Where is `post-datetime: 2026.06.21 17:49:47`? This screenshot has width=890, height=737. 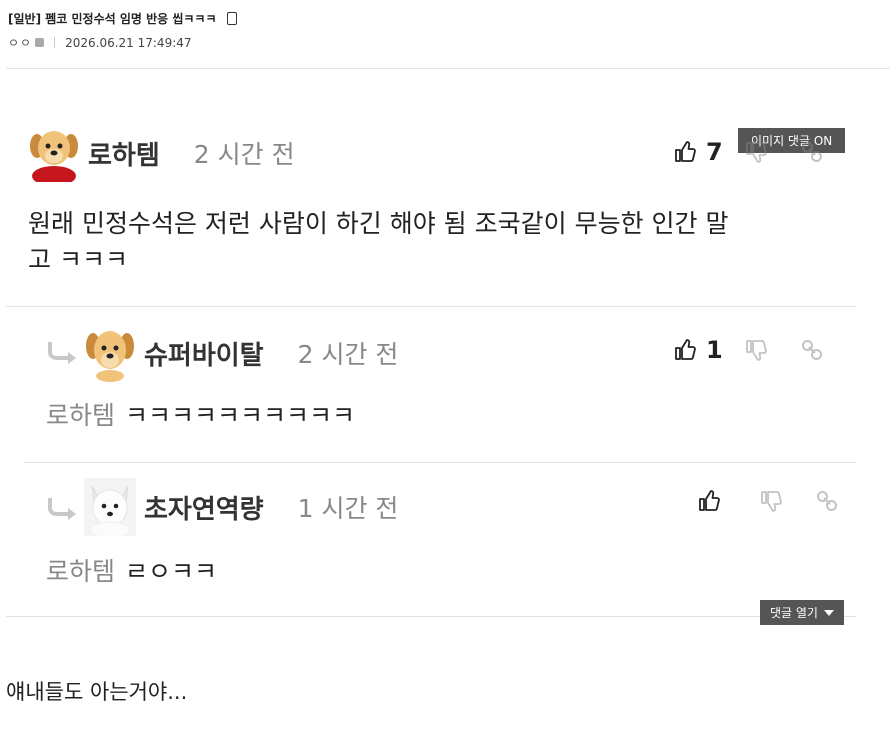 post-datetime: 2026.06.21 17:49:47 is located at coordinates (128, 42).